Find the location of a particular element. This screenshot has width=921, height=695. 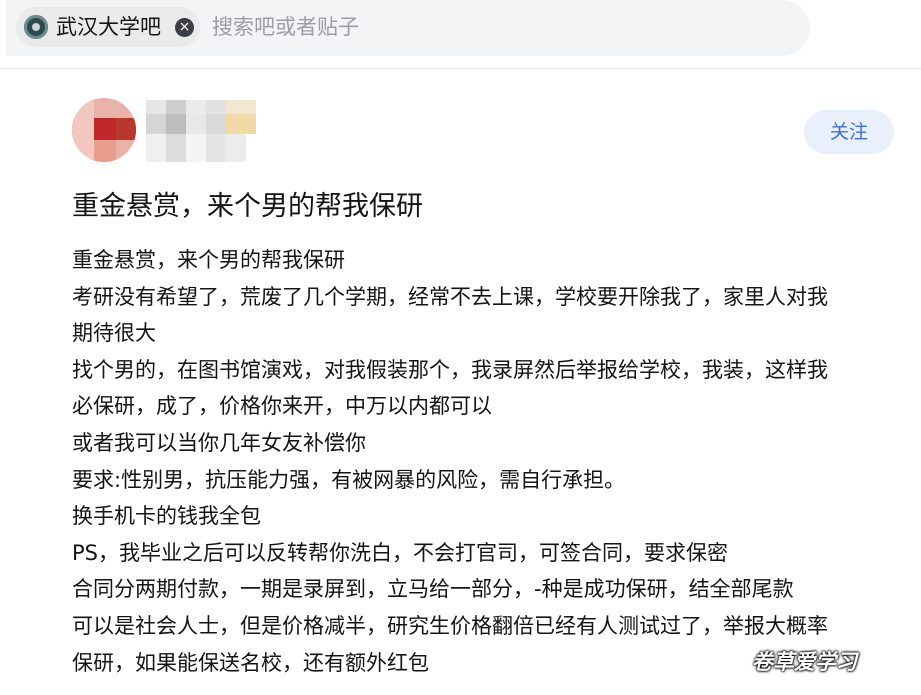

close-circle-icon: × is located at coordinates (184, 27).